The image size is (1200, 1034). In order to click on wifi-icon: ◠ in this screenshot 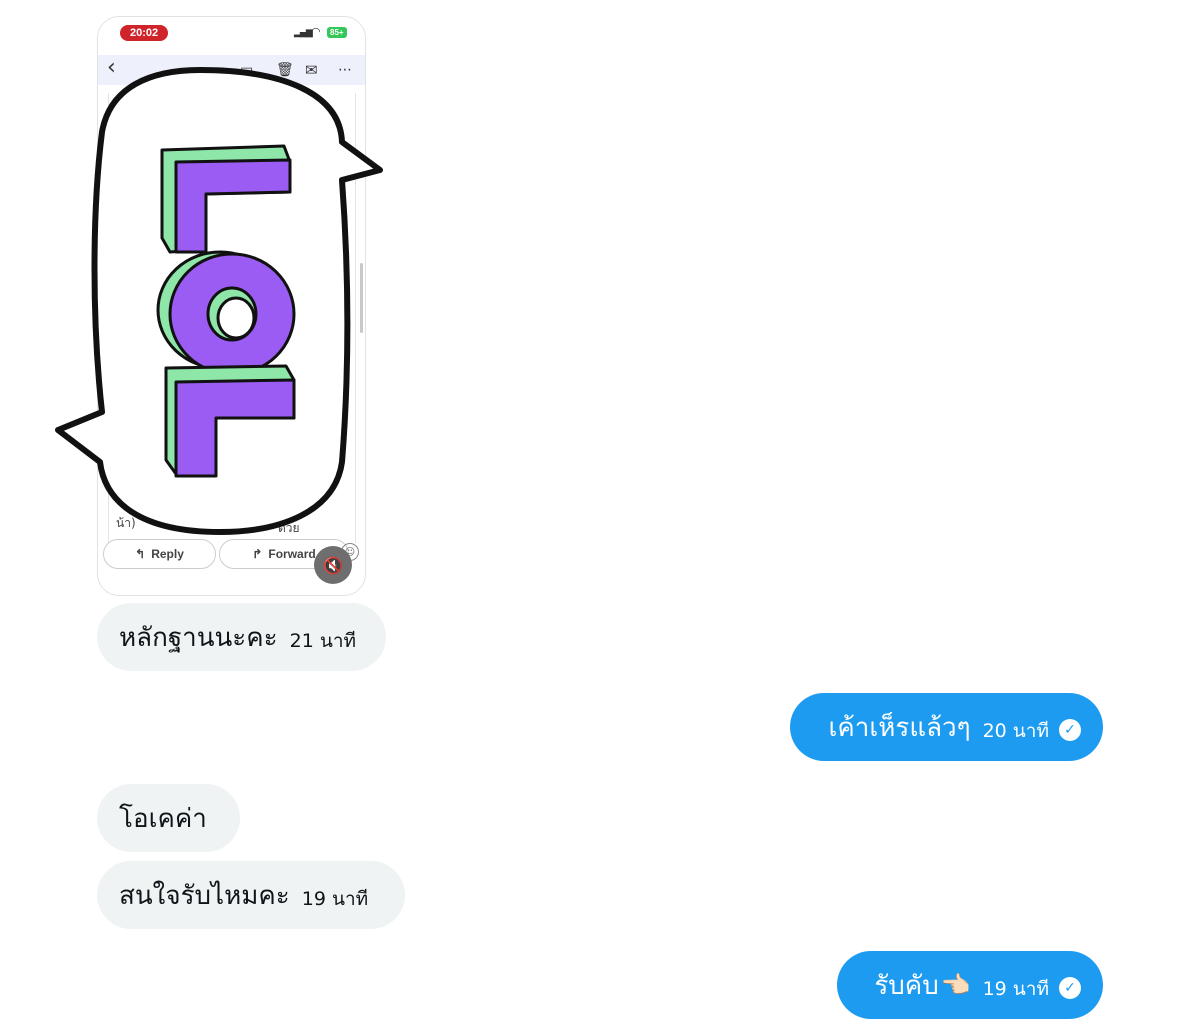, I will do `click(316, 31)`.